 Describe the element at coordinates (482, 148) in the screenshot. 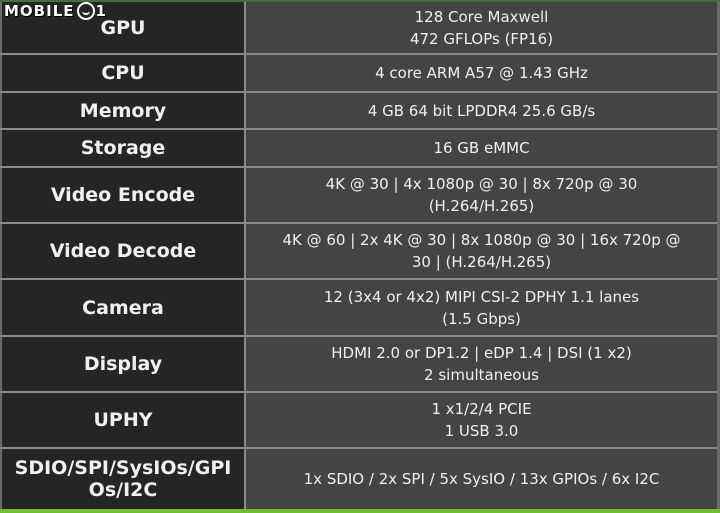

I see `spec-value-storage: 16 GB eMMC` at that location.